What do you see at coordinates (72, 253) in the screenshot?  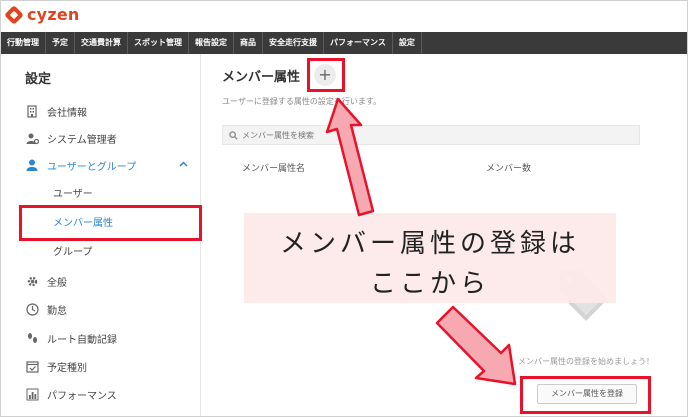 I see `sidebar-subitem-groups: グループ` at bounding box center [72, 253].